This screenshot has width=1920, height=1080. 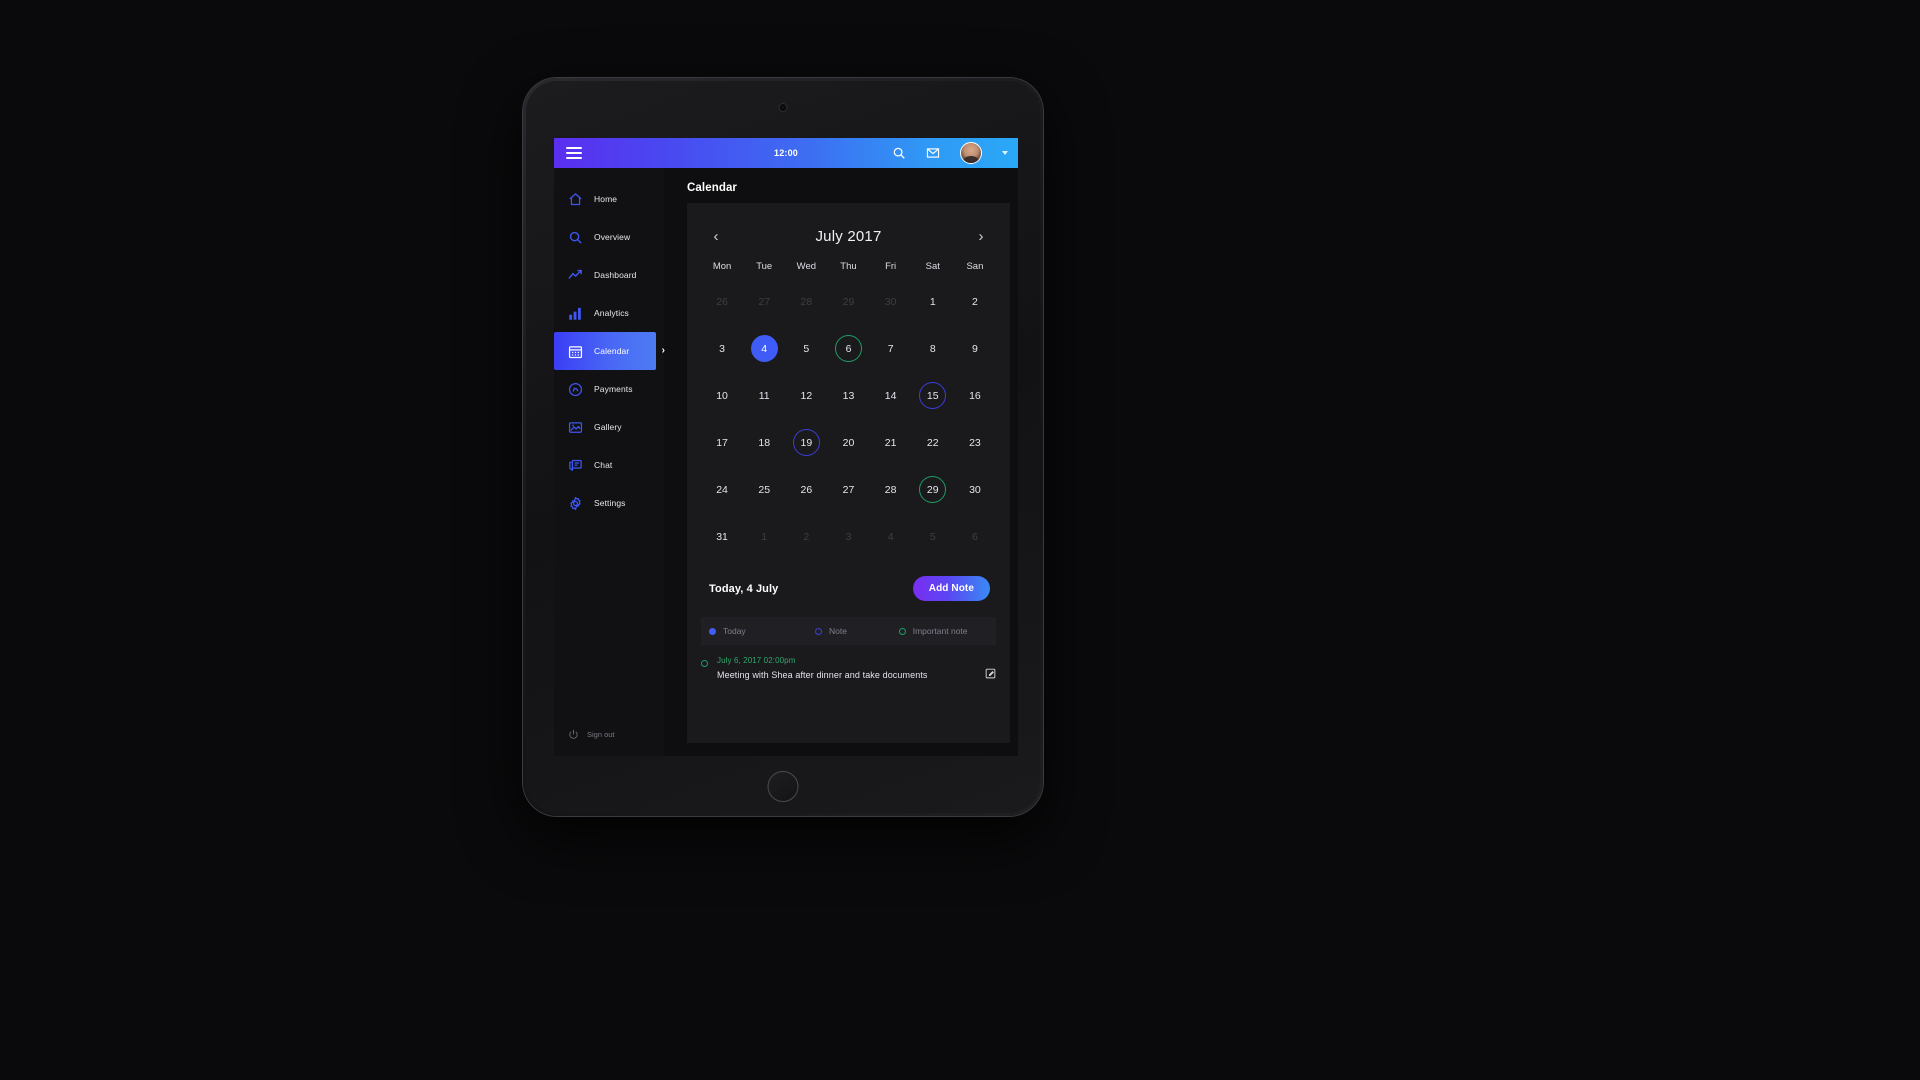 I want to click on calendar-day-number: 31, so click(x=722, y=536).